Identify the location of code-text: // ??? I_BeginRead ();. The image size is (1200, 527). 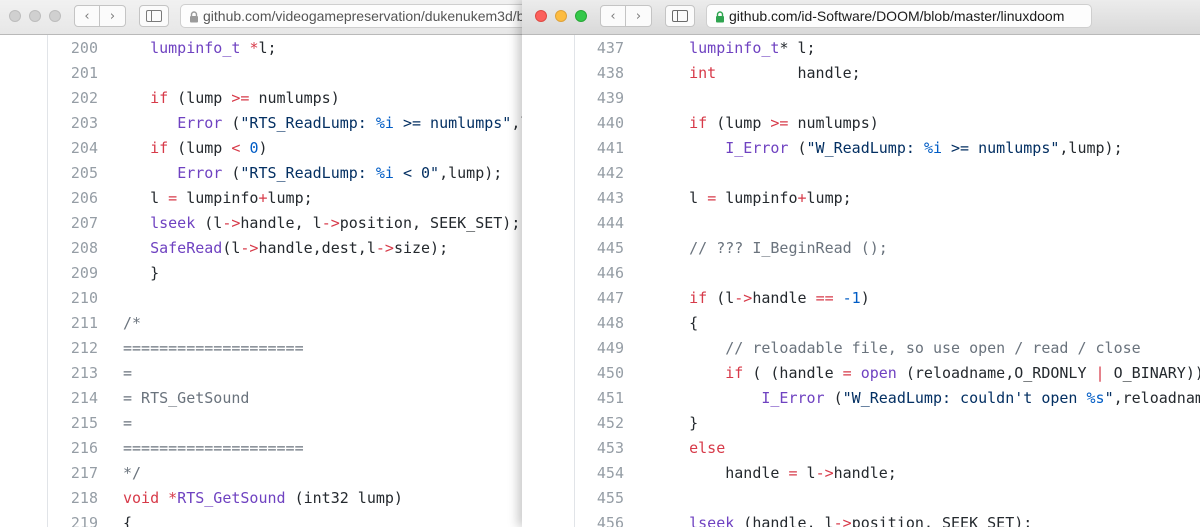
(770, 248).